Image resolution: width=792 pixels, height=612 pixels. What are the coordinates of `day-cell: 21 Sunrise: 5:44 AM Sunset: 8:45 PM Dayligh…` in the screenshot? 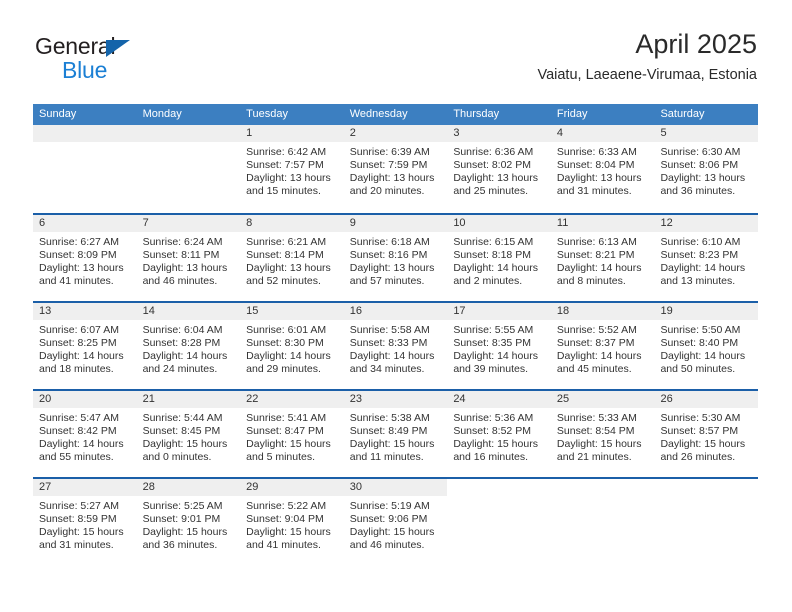 It's located at (188, 434).